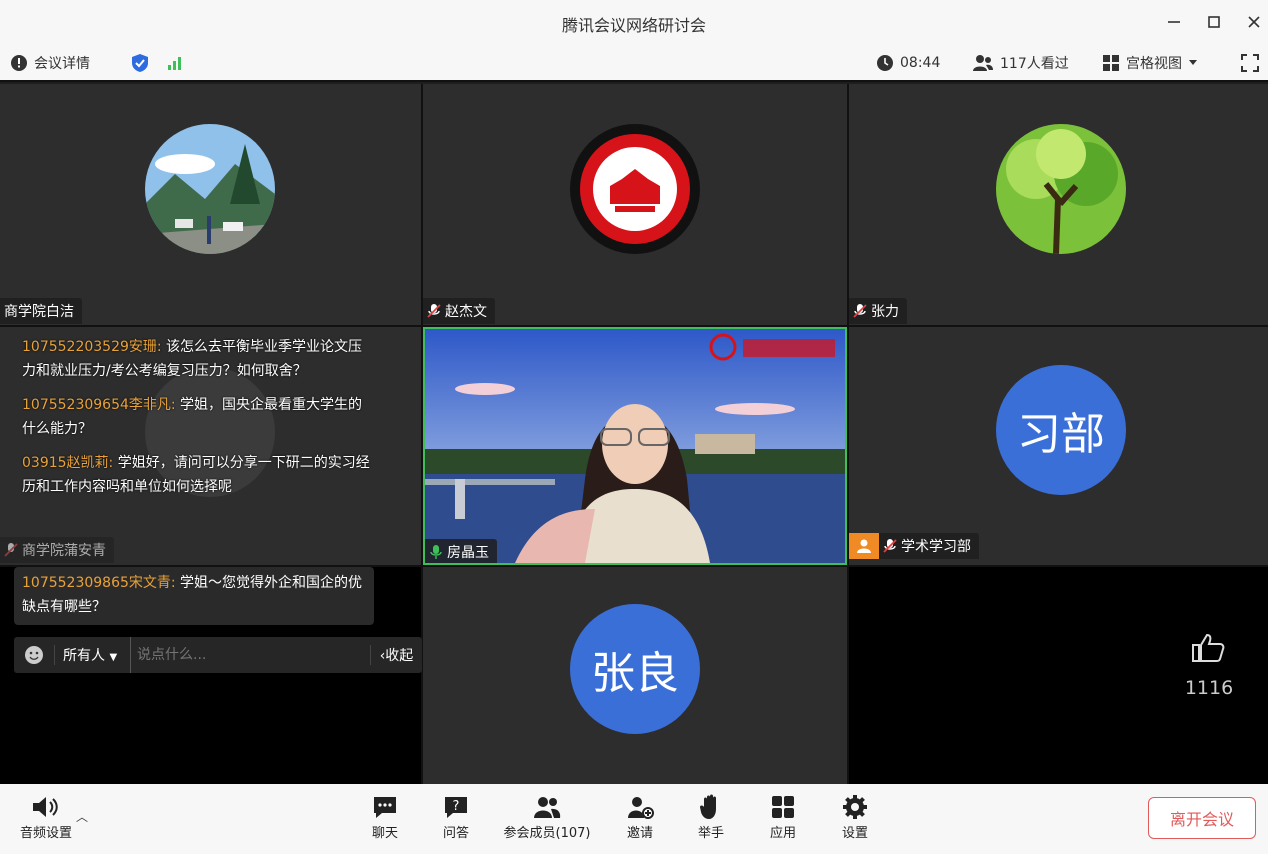 Image resolution: width=1268 pixels, height=854 pixels. Describe the element at coordinates (1061, 430) in the screenshot. I see `avatar: 习部` at that location.